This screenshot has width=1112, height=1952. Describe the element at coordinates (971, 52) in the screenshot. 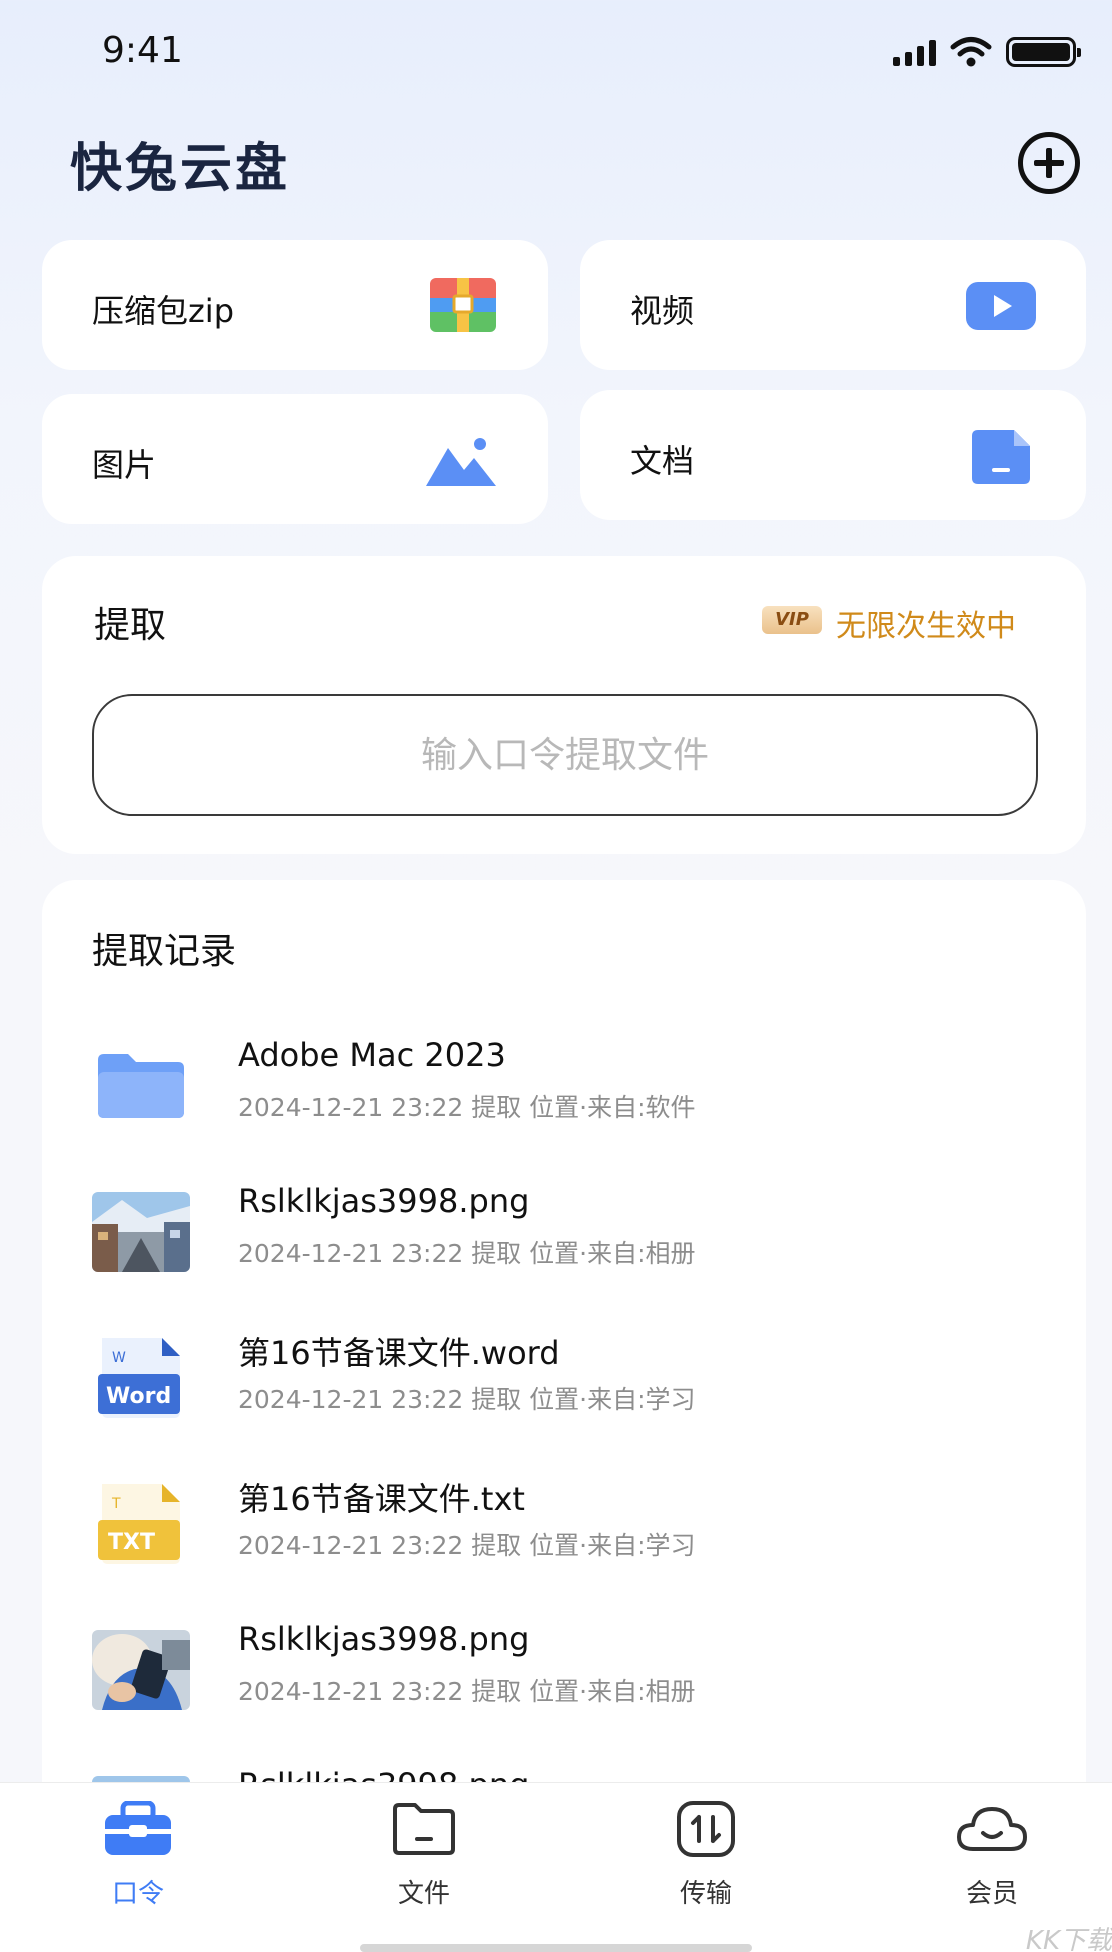

I see `wifi-icon` at that location.